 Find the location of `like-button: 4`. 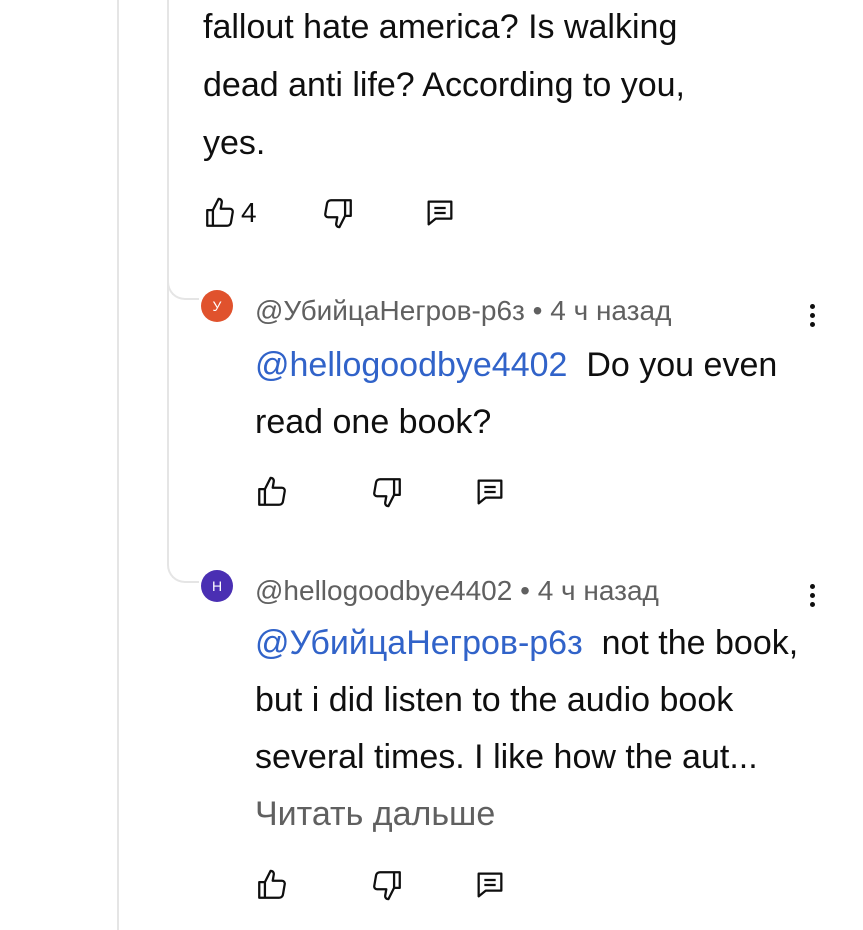

like-button: 4 is located at coordinates (230, 213).